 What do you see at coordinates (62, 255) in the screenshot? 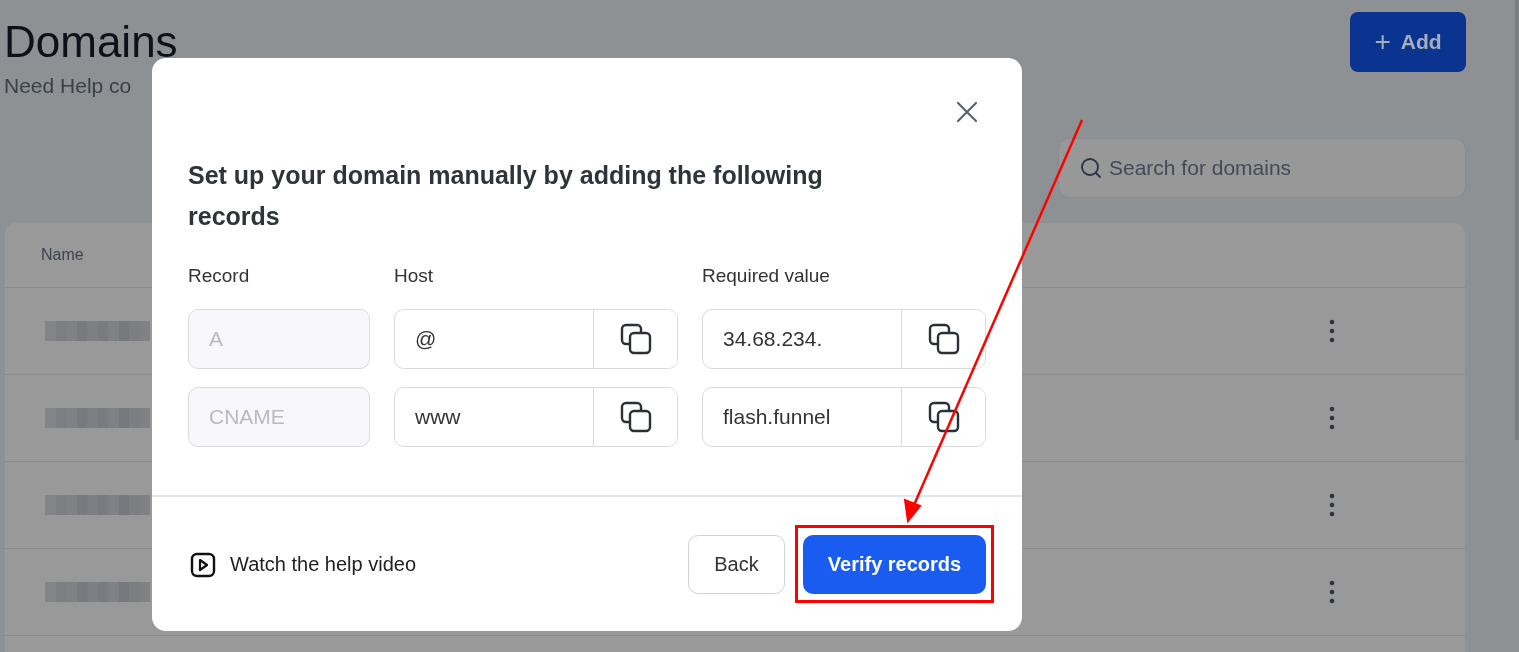
I see `column-header: Name` at bounding box center [62, 255].